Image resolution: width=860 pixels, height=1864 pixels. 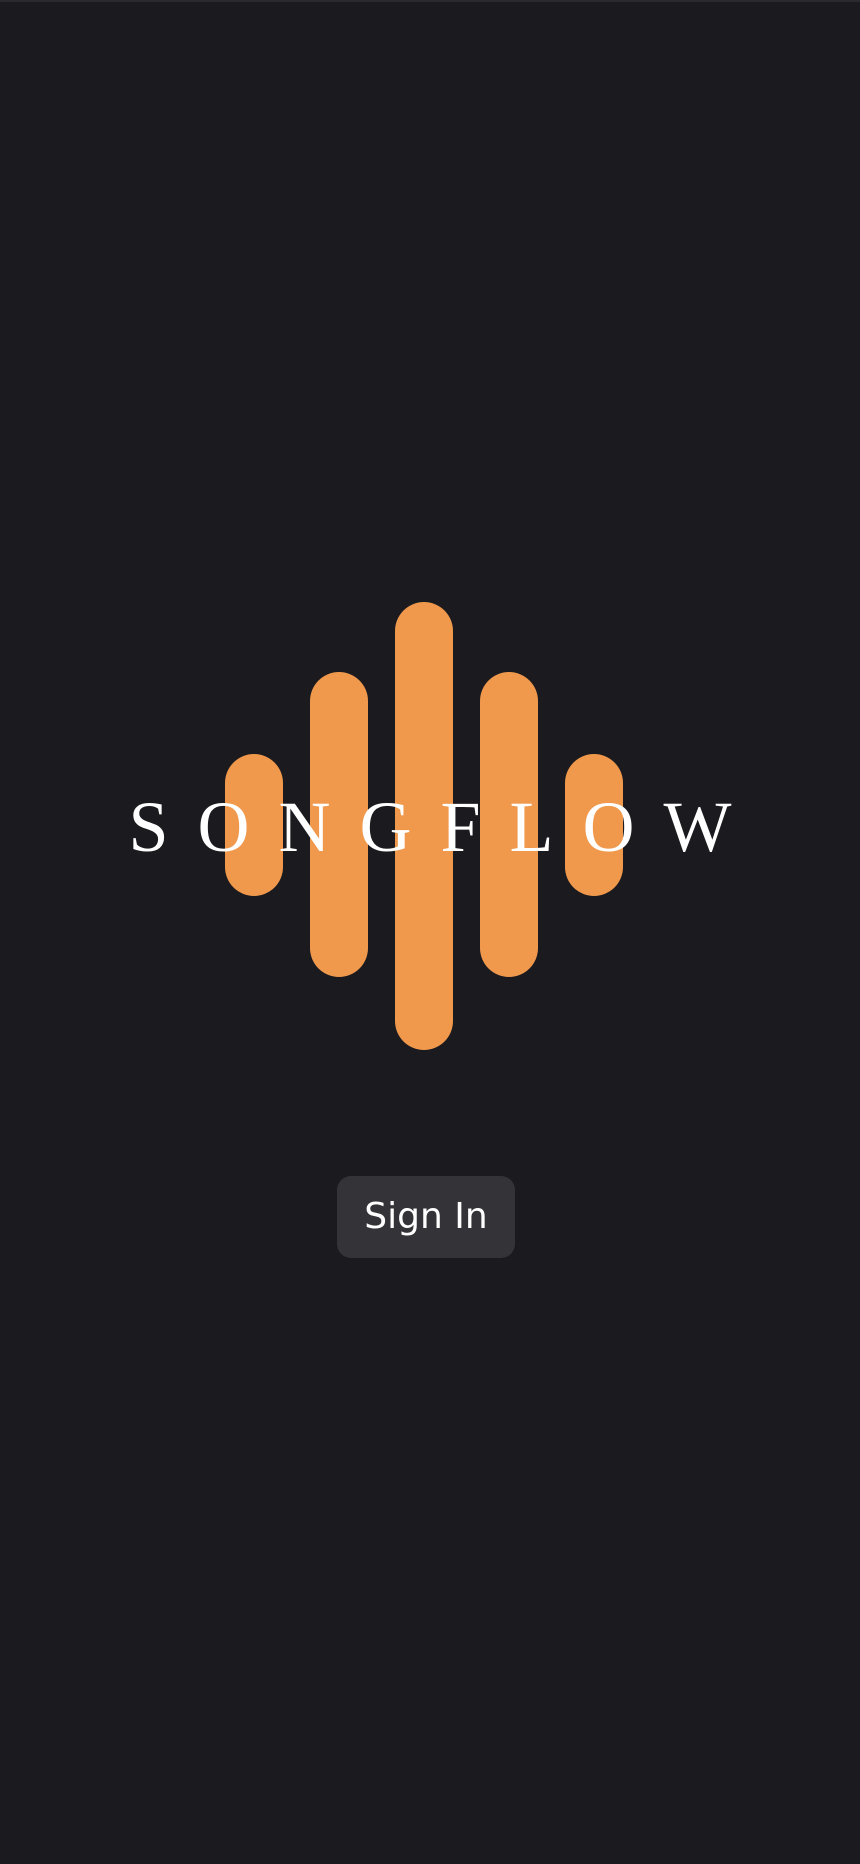 I want to click on sign-in-button: Sign In, so click(x=426, y=1217).